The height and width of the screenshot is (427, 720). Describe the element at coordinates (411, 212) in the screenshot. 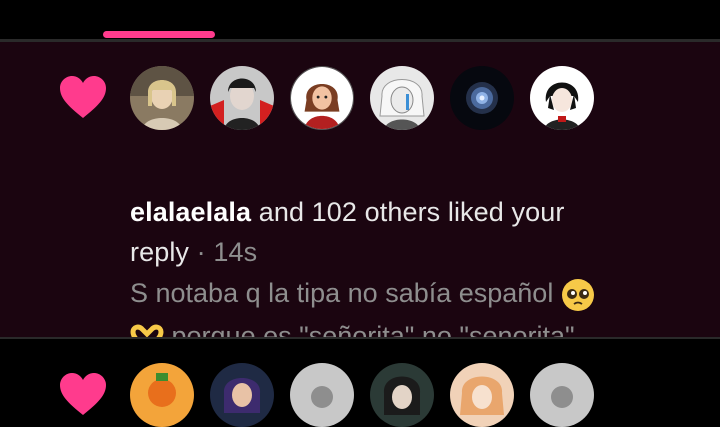

I see `action-text: and 102 others liked your` at that location.